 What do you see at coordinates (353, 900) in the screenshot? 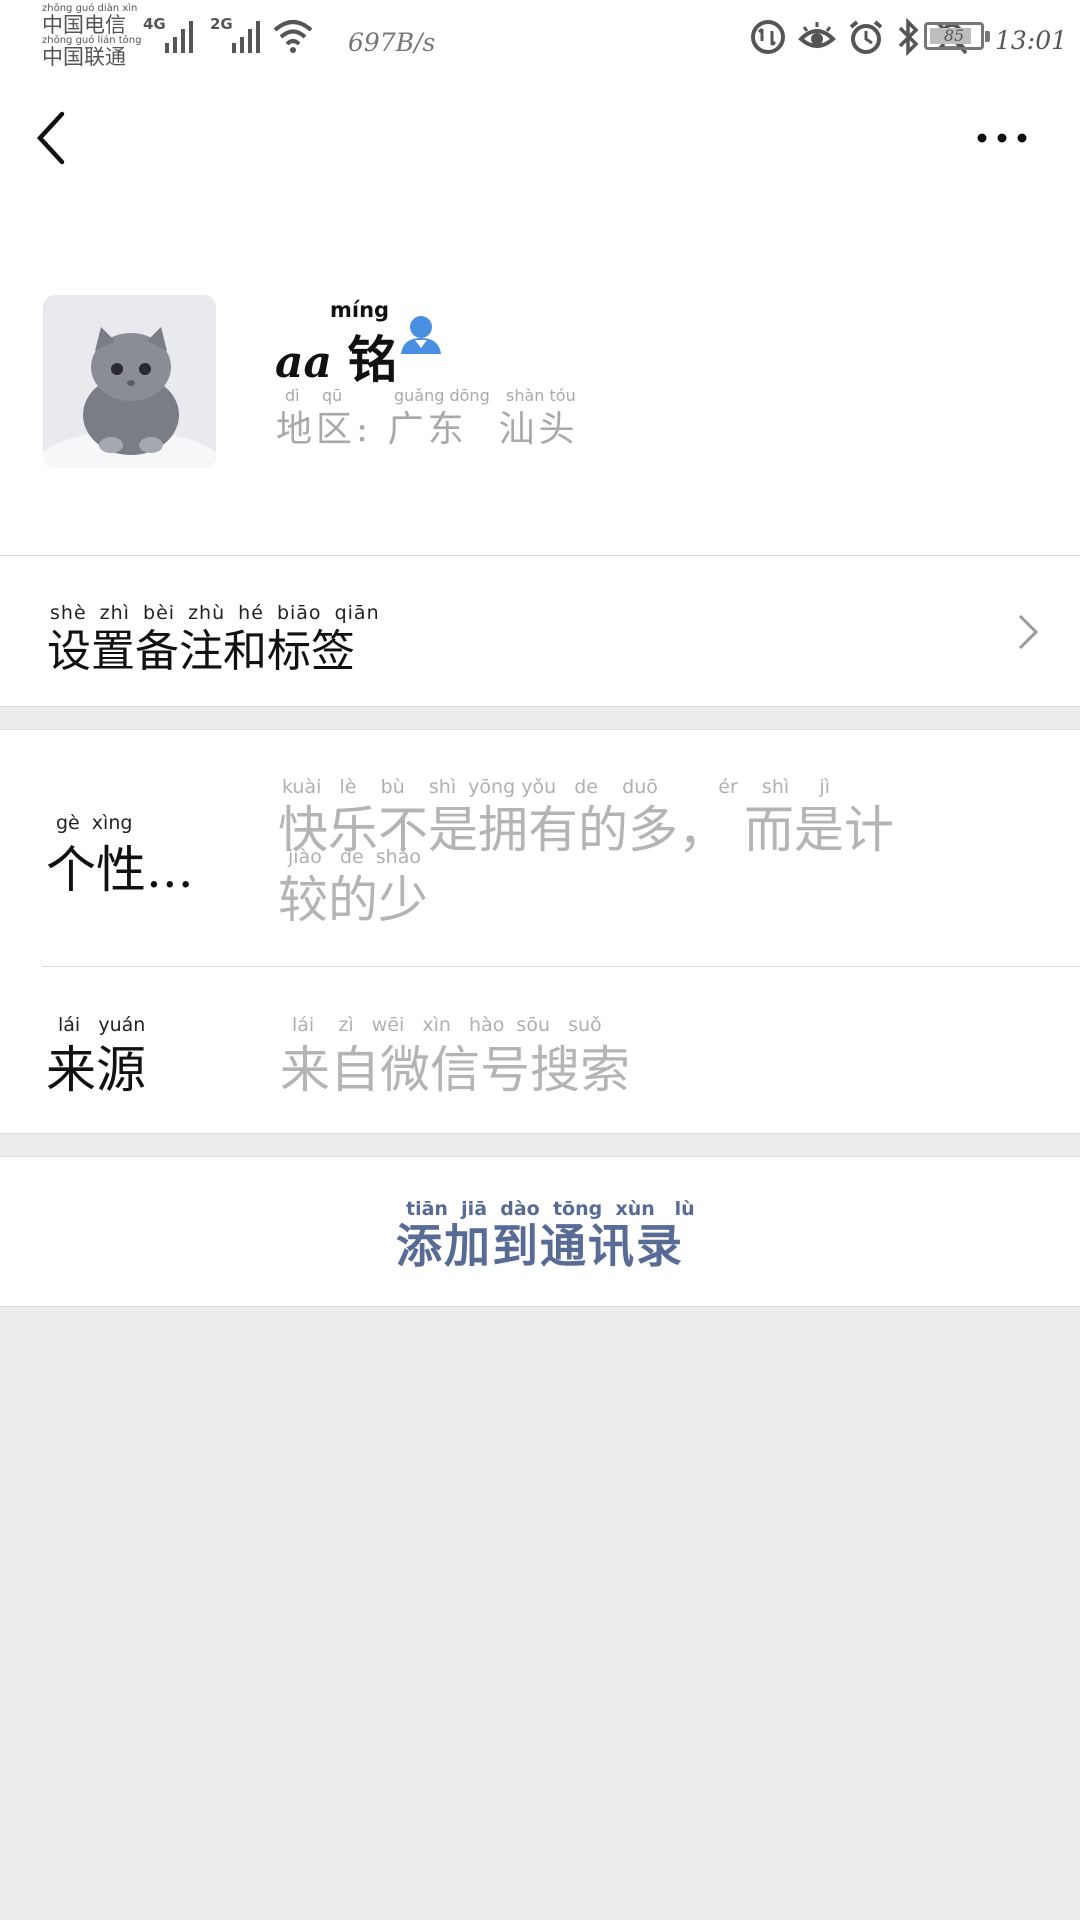
I see `signature-value-line-2: 较的少` at bounding box center [353, 900].